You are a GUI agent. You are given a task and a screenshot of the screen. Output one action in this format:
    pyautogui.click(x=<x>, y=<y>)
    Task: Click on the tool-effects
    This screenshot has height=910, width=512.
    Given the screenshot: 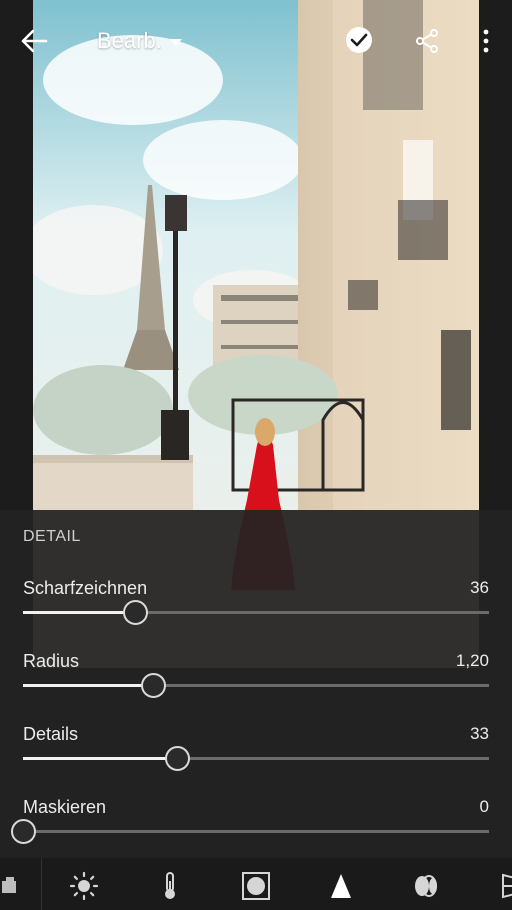 What is the action you would take?
    pyautogui.click(x=256, y=886)
    